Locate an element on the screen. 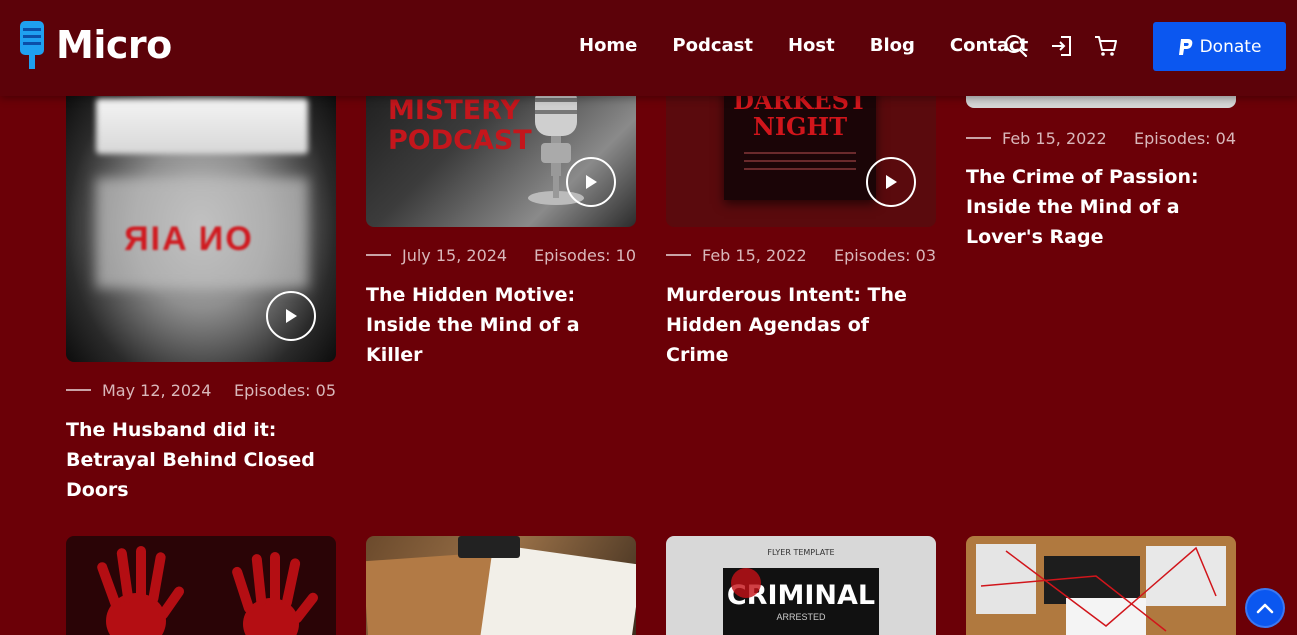 Image resolution: width=1297 pixels, height=635 pixels. podcast-thumbnail: ON AIR is located at coordinates (201, 211).